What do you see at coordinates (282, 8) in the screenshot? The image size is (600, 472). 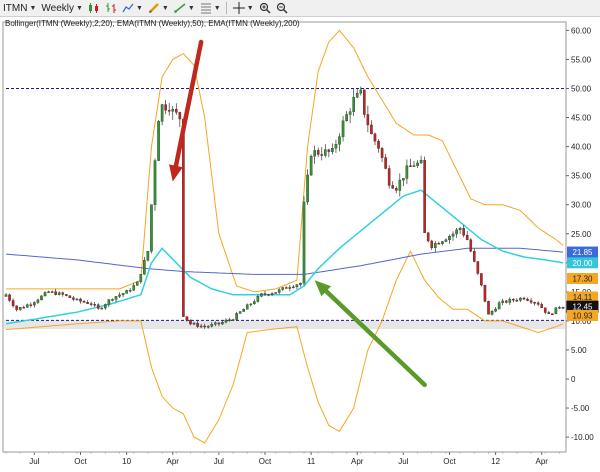 I see `zoom-out-button` at bounding box center [282, 8].